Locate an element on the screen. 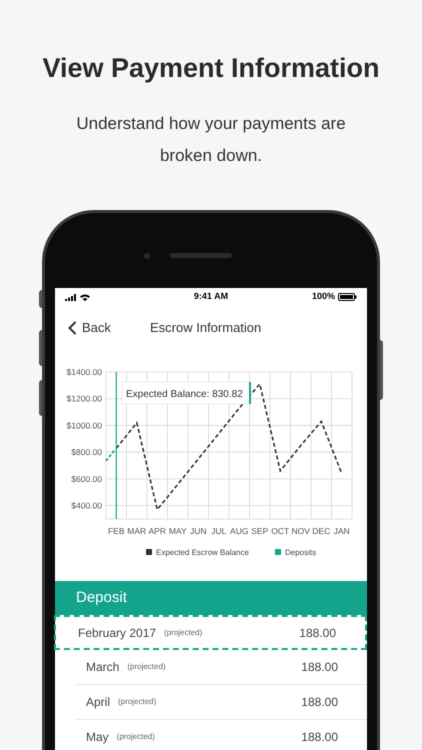 Image resolution: width=422 pixels, height=750 pixels. deposit-row: April (projected) 188.00 is located at coordinates (221, 702).